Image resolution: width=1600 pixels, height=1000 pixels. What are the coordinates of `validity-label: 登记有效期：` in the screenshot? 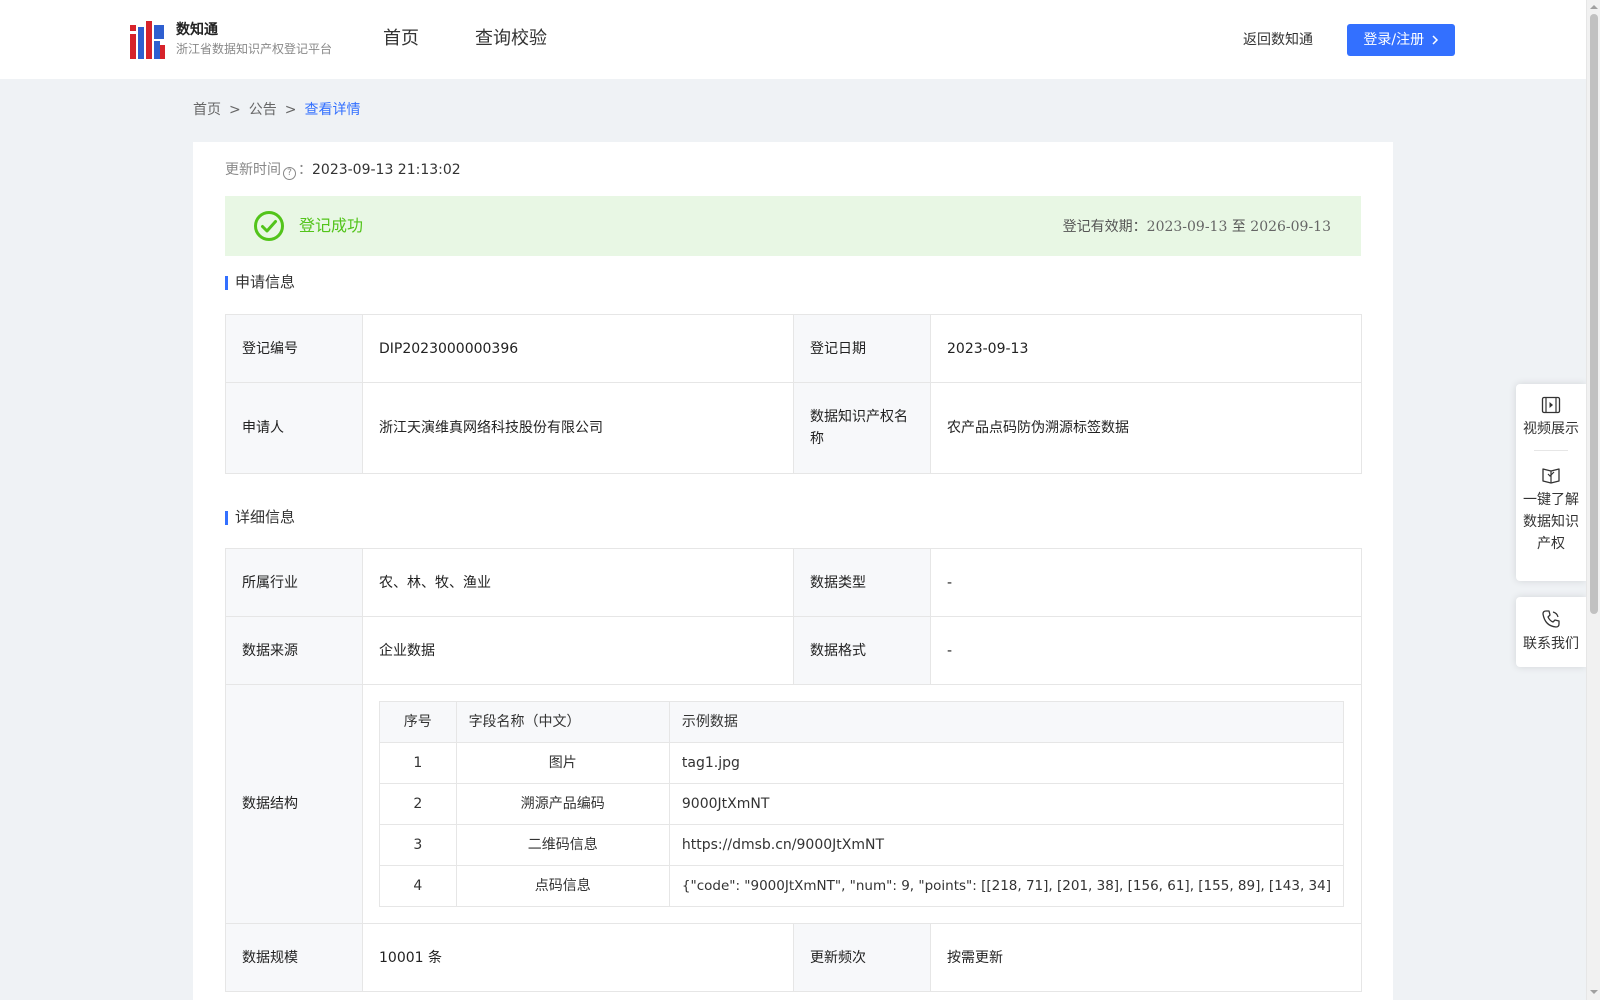 It's located at (1104, 227).